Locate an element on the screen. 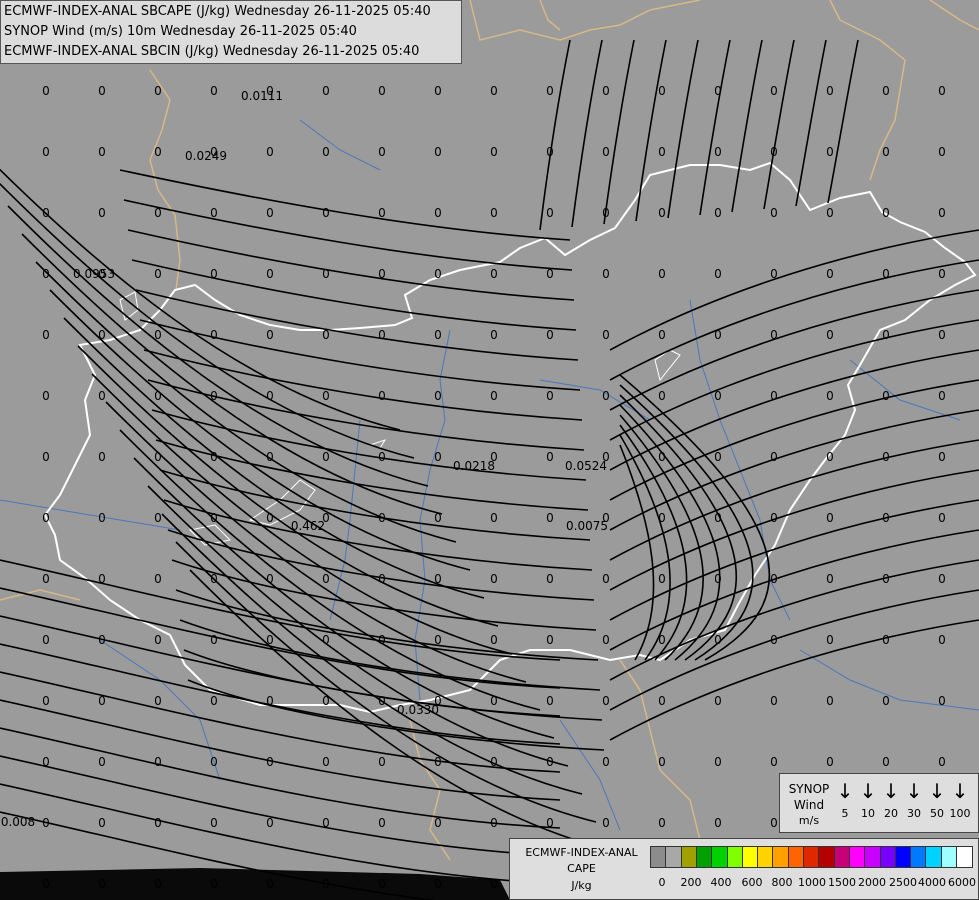  value-label: 0.0249 is located at coordinates (206, 156).